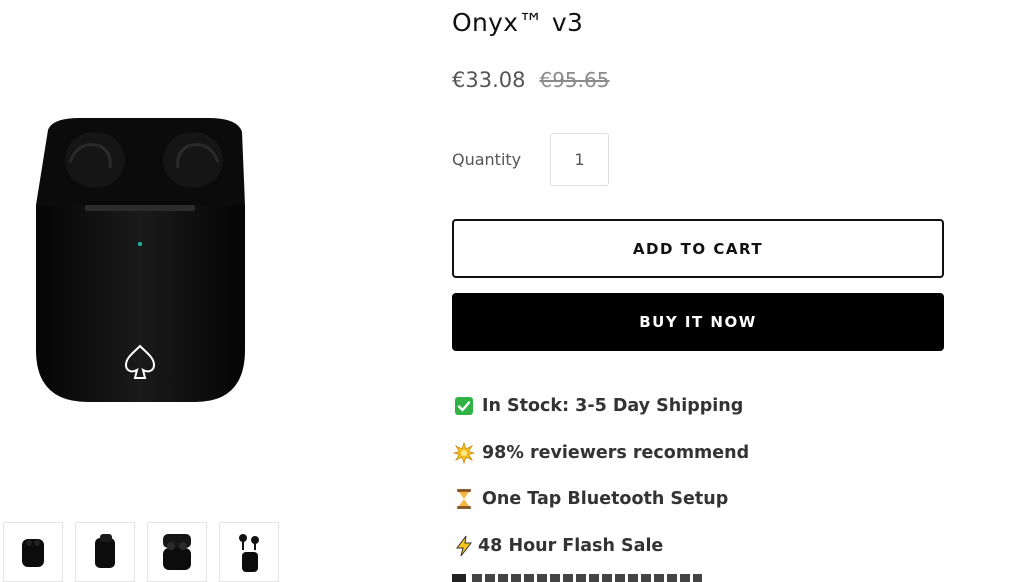  What do you see at coordinates (464, 452) in the screenshot?
I see `sparkle-star-icon` at bounding box center [464, 452].